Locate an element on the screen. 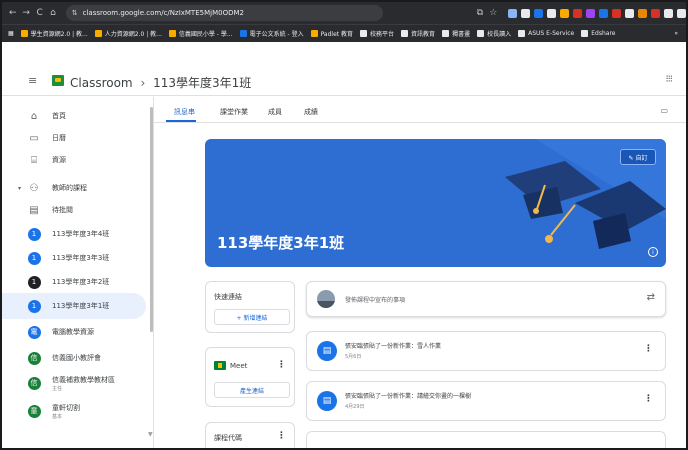 The width and height of the screenshot is (688, 450). sidebar-item: 1 113學年度3年1班 is located at coordinates (74, 306).